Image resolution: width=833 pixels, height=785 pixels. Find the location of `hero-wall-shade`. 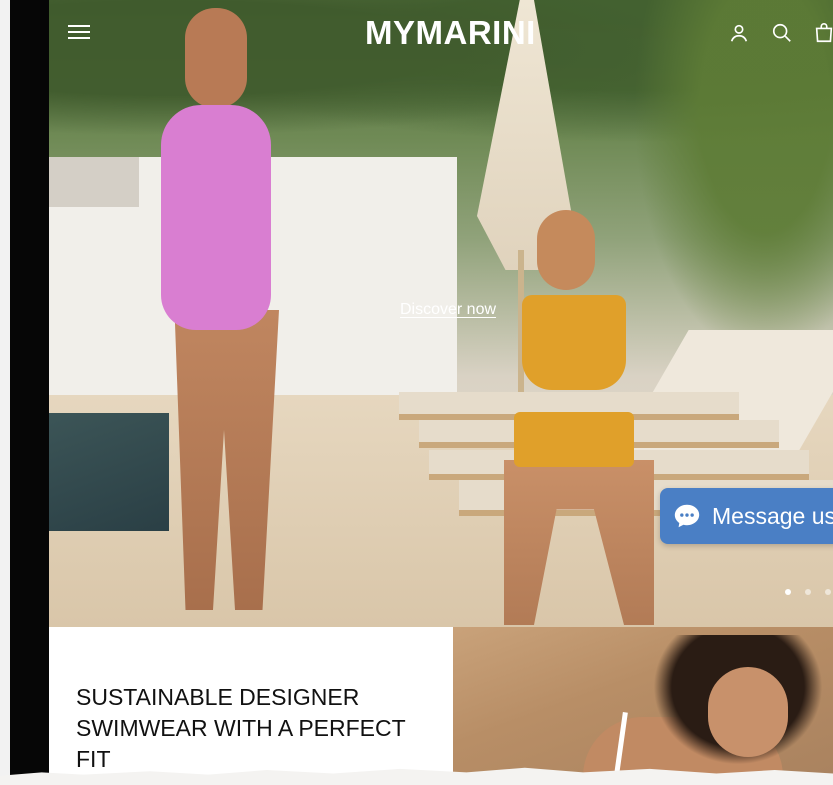

hero-wall-shade is located at coordinates (94, 182).